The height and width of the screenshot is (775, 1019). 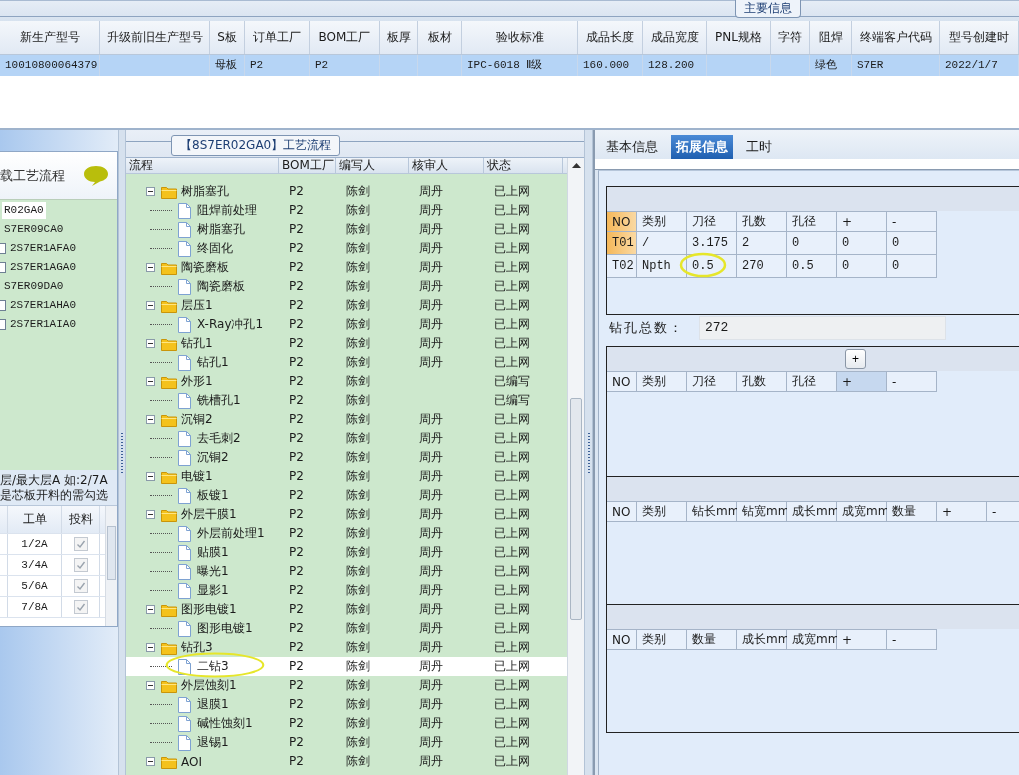 What do you see at coordinates (346, 571) in the screenshot?
I see `tree-row: 曝光1 P2 陈剑 周丹 已上网` at bounding box center [346, 571].